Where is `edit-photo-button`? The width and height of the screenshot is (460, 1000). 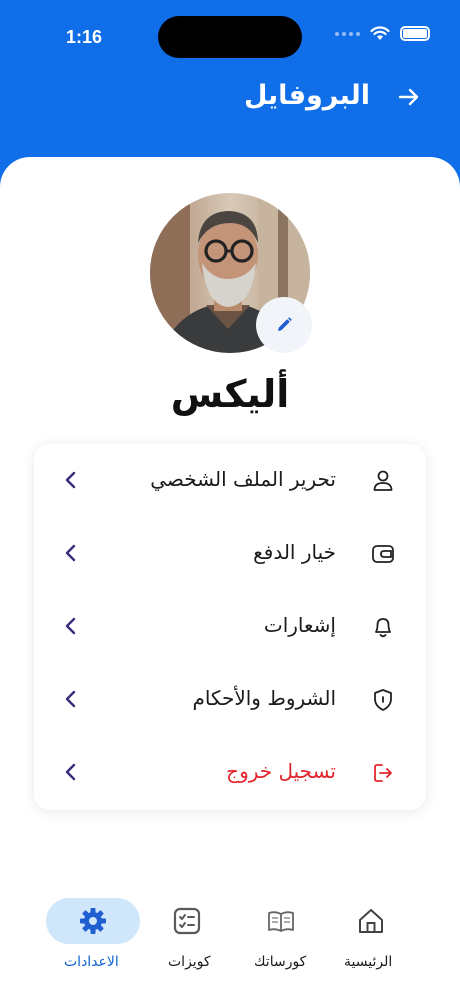
edit-photo-button is located at coordinates (284, 325).